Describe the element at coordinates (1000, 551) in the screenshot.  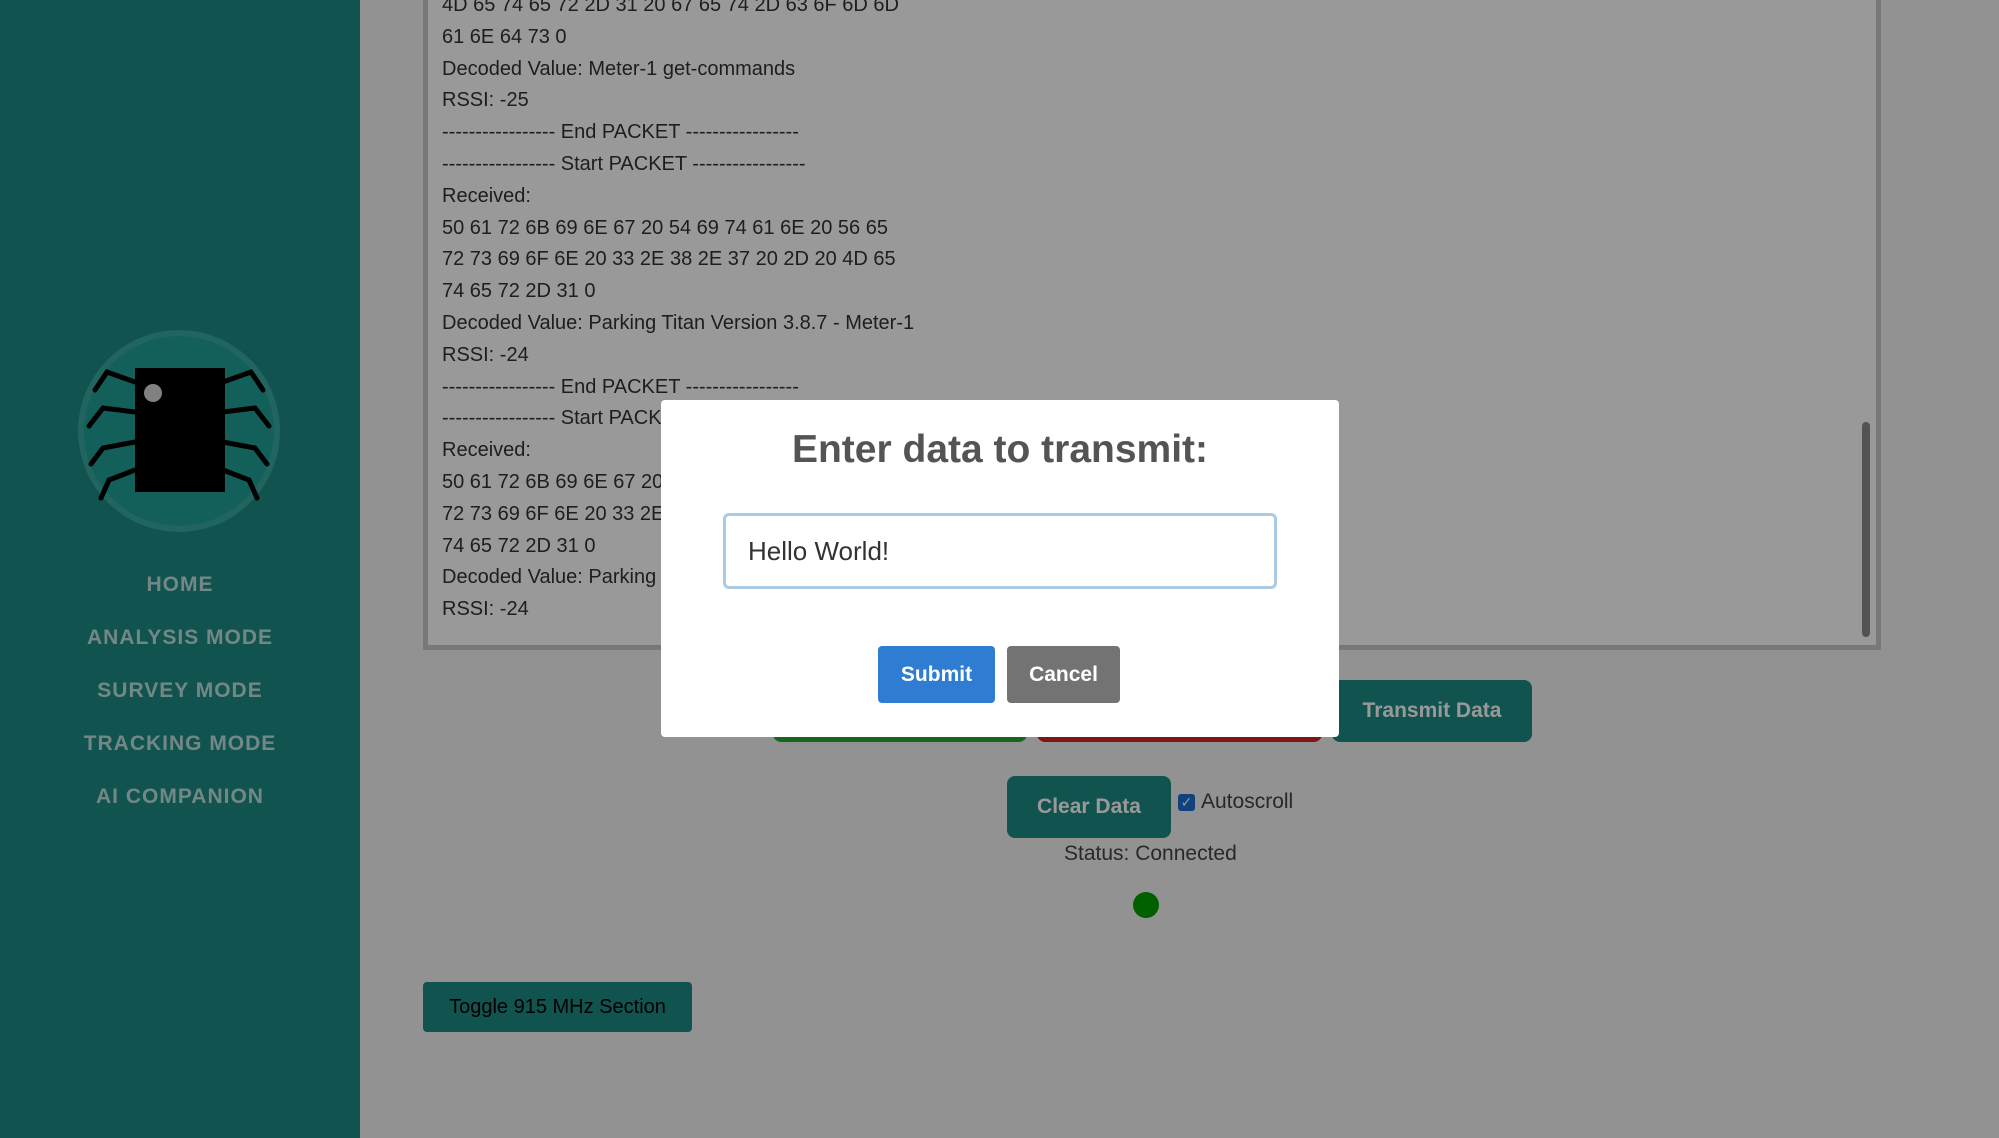
I see `transmit-data-input` at that location.